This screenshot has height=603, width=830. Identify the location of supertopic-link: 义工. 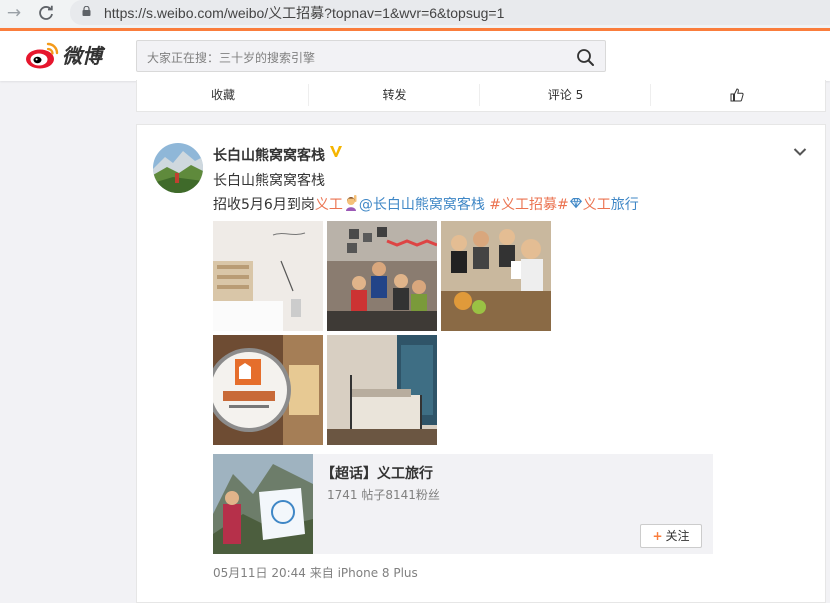
(597, 205).